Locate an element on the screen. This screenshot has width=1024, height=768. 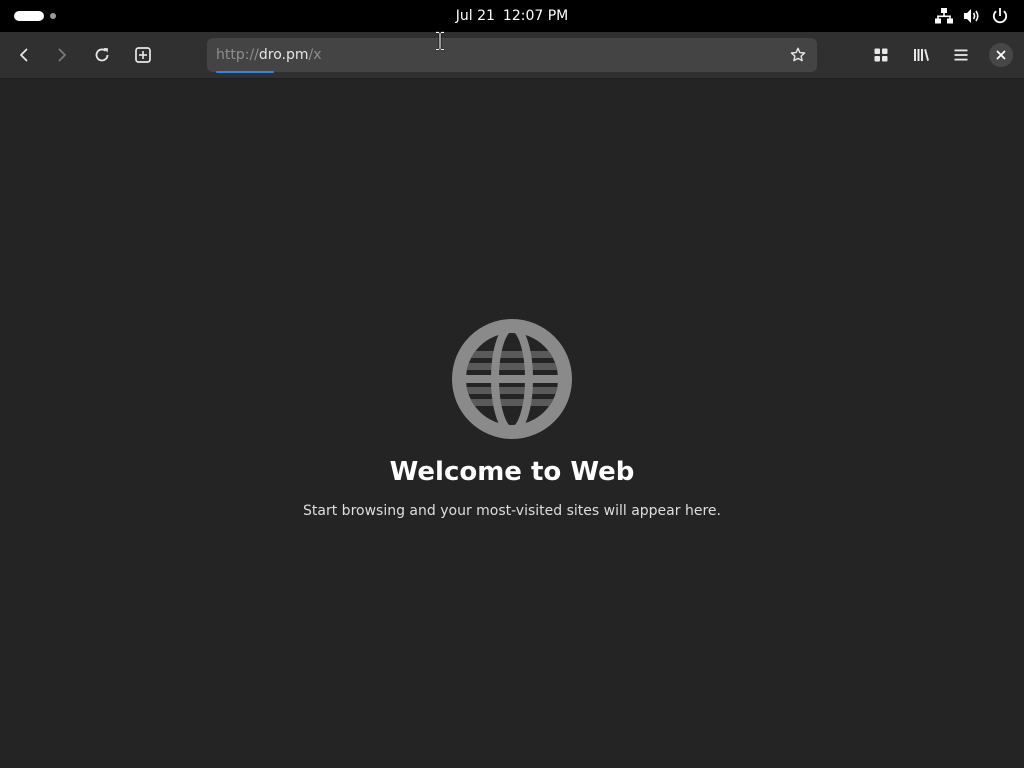
network-wired-icon is located at coordinates (944, 16).